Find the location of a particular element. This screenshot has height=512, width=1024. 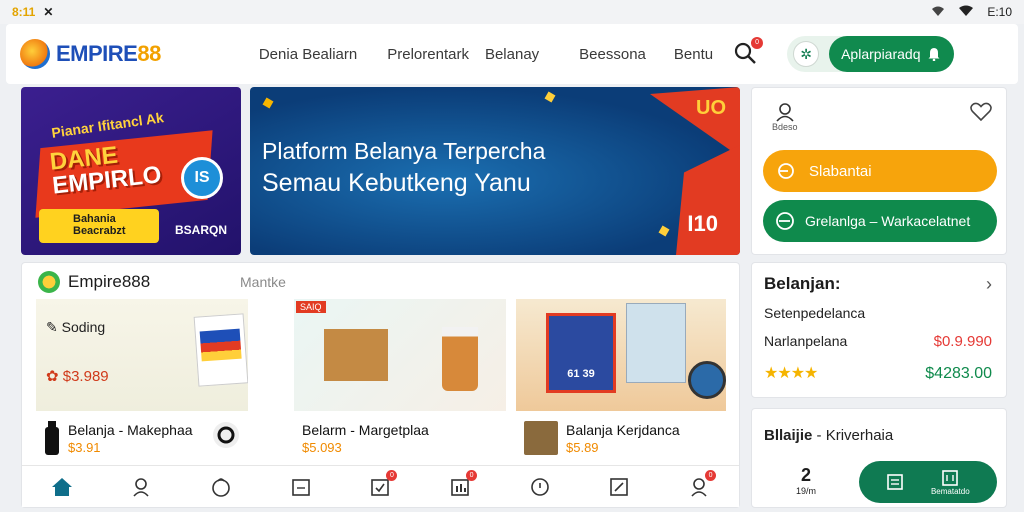

notification-badge: 0 is located at coordinates (757, 43).